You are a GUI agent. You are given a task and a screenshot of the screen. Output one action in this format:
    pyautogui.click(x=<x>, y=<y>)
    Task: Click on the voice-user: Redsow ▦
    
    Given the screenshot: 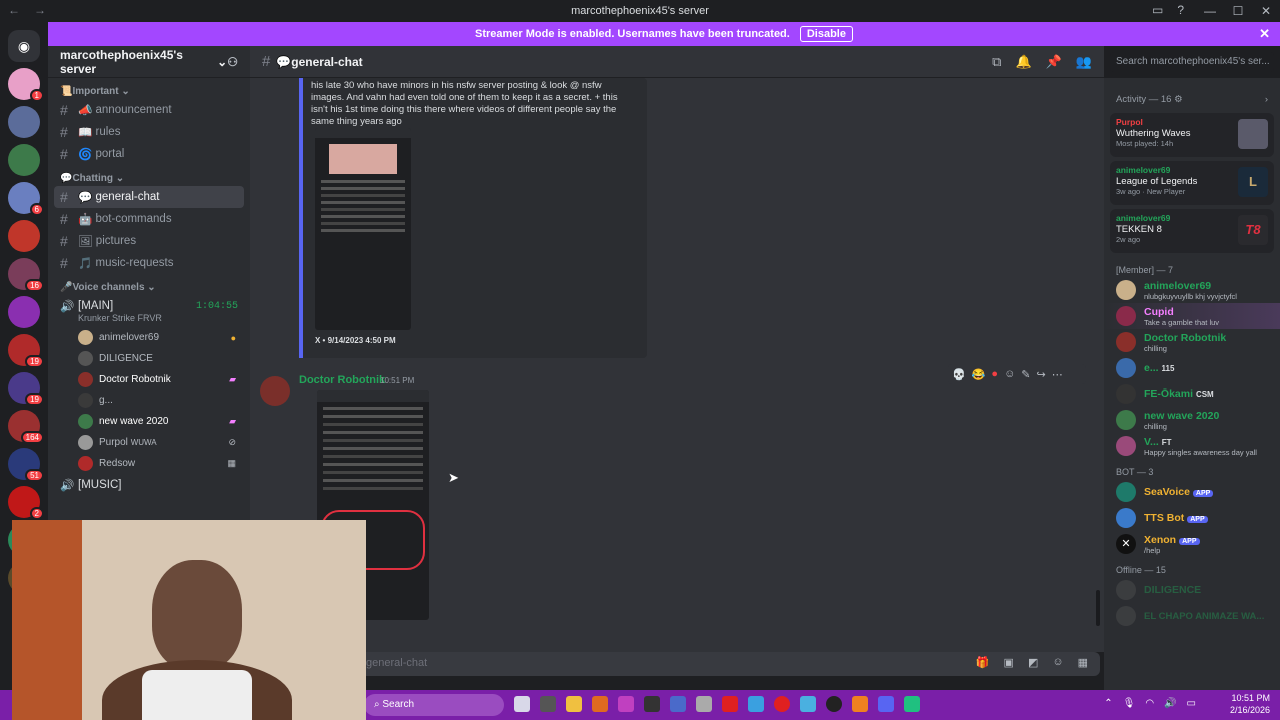 What is the action you would take?
    pyautogui.click(x=149, y=463)
    